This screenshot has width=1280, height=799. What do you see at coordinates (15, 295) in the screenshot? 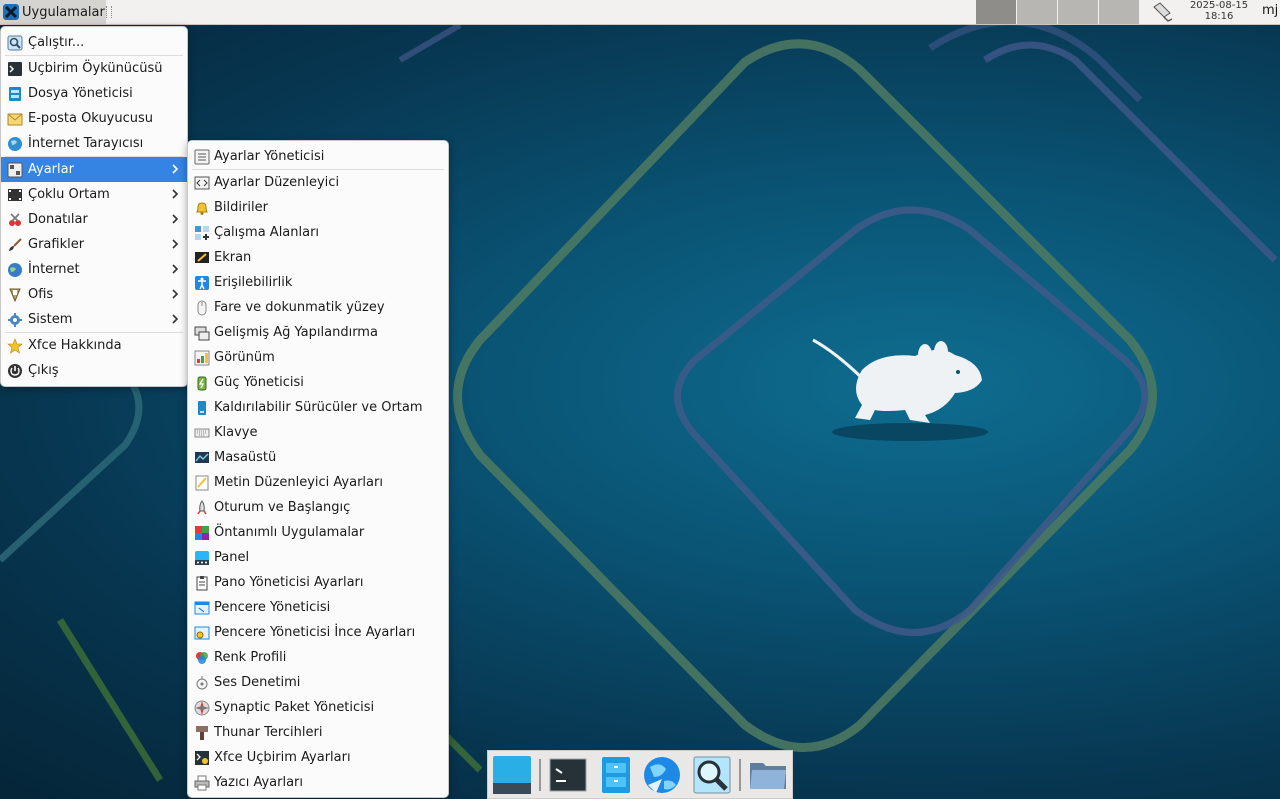
I see `office-icon` at bounding box center [15, 295].